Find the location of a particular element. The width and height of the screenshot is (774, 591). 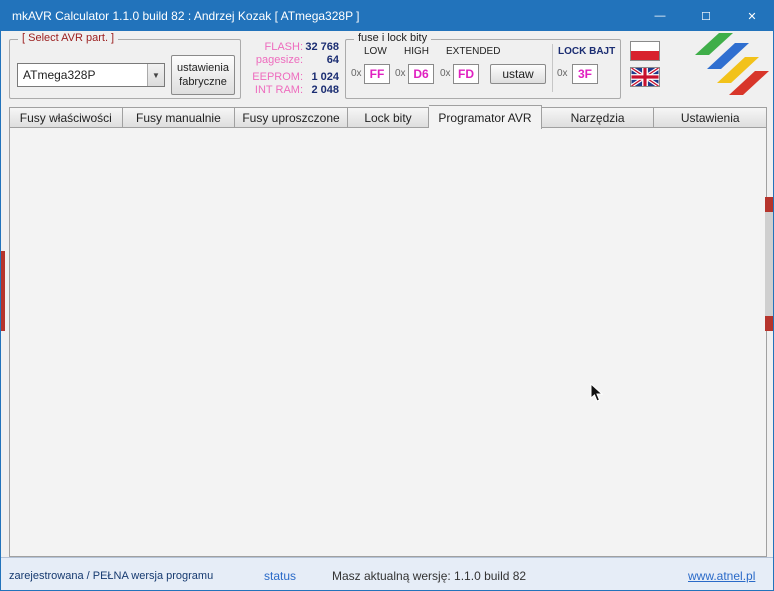

close-icon: ✕ is located at coordinates (752, 16).